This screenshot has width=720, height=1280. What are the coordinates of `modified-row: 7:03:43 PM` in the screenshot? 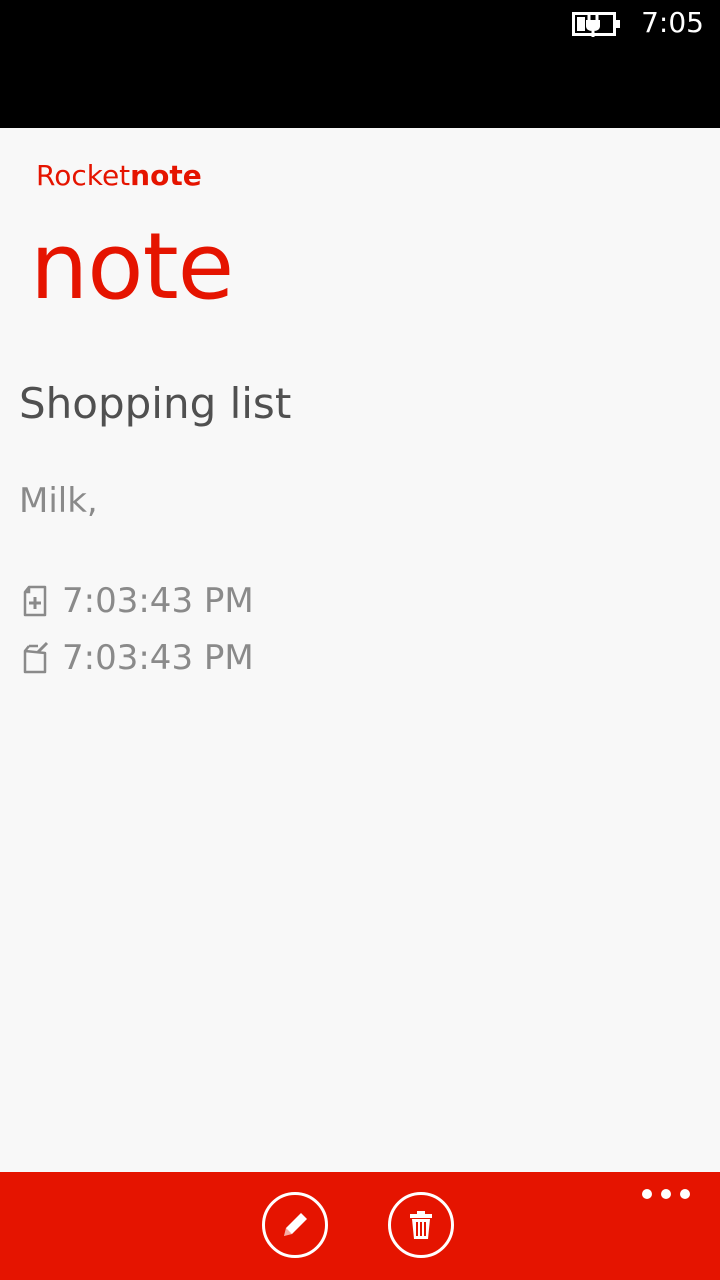 It's located at (137, 658).